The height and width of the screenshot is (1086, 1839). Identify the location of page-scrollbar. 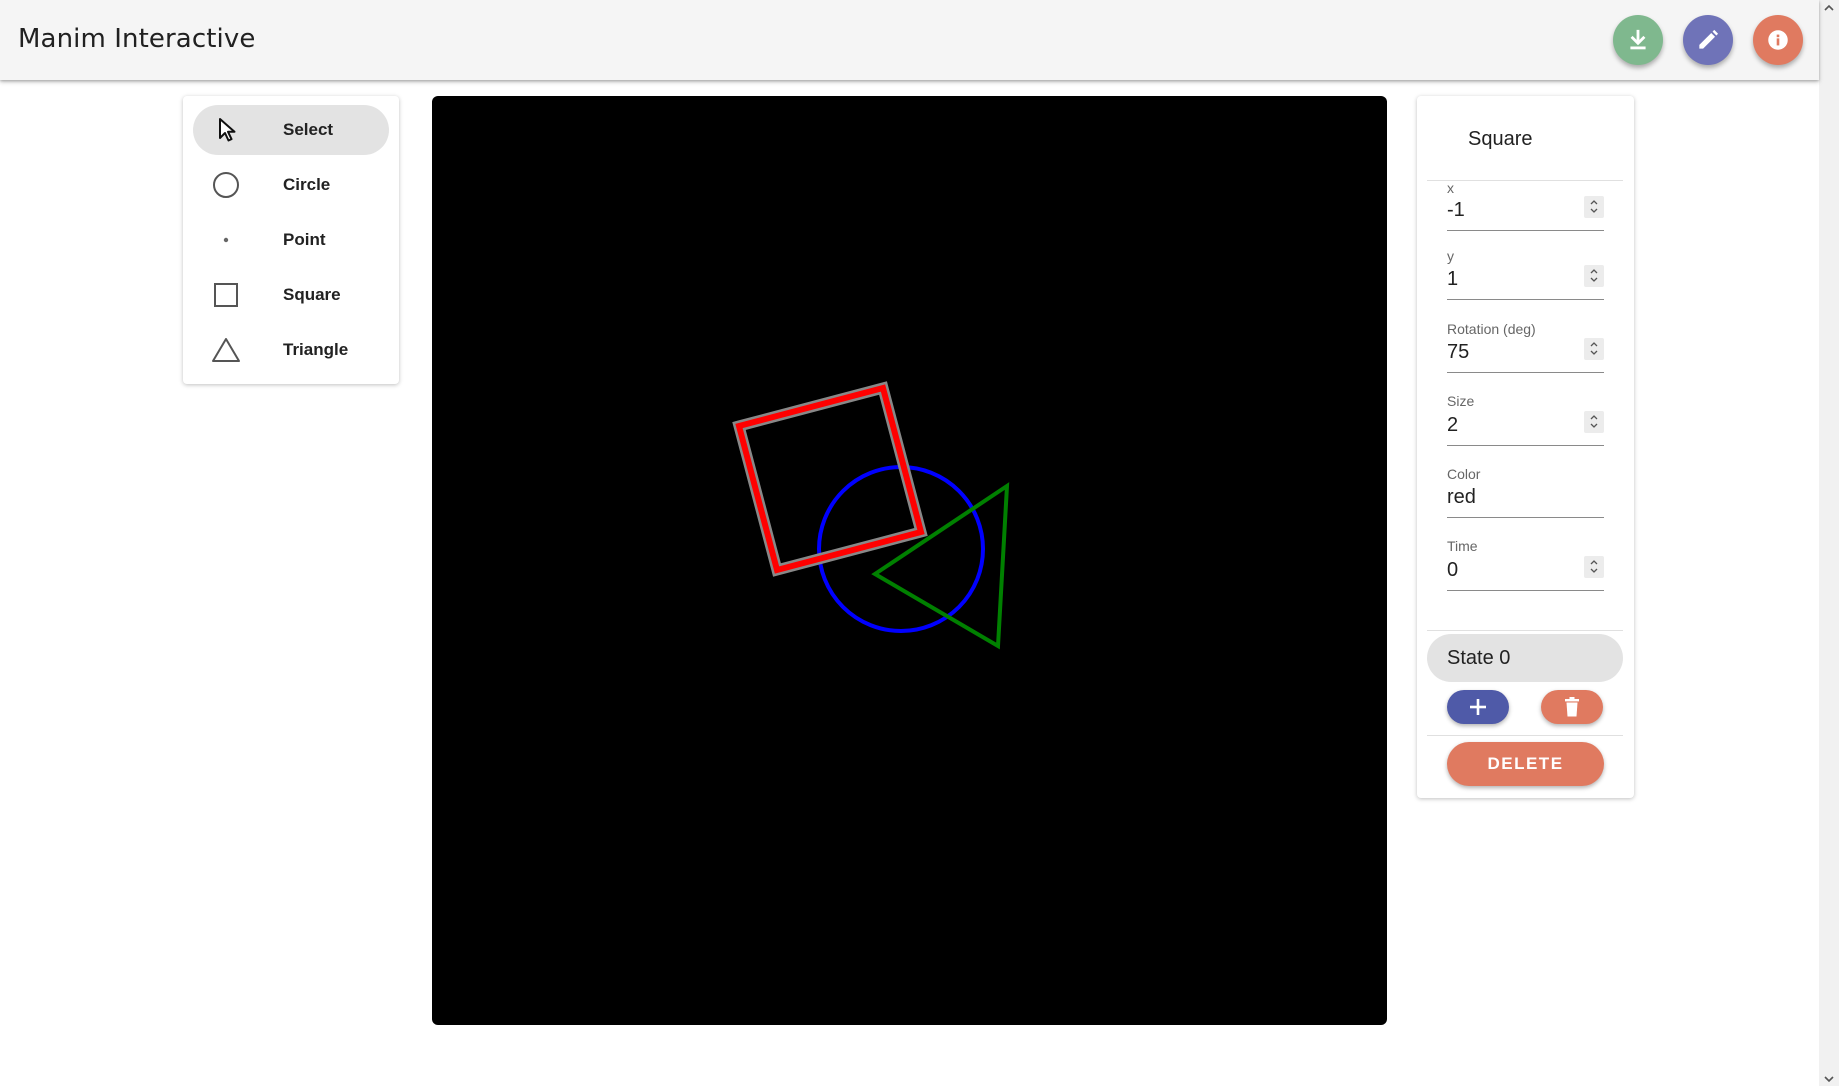
(1829, 543).